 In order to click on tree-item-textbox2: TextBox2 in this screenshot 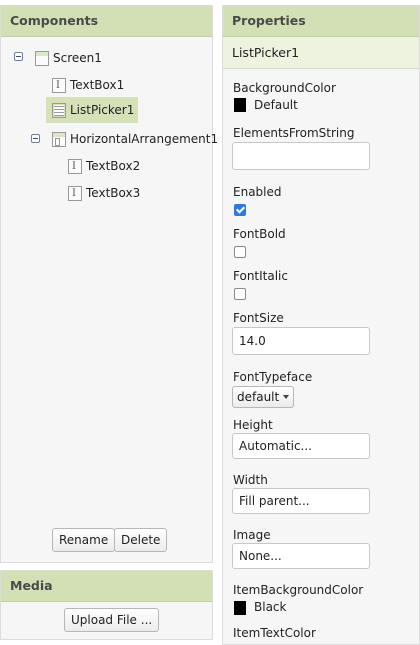, I will do `click(104, 166)`.